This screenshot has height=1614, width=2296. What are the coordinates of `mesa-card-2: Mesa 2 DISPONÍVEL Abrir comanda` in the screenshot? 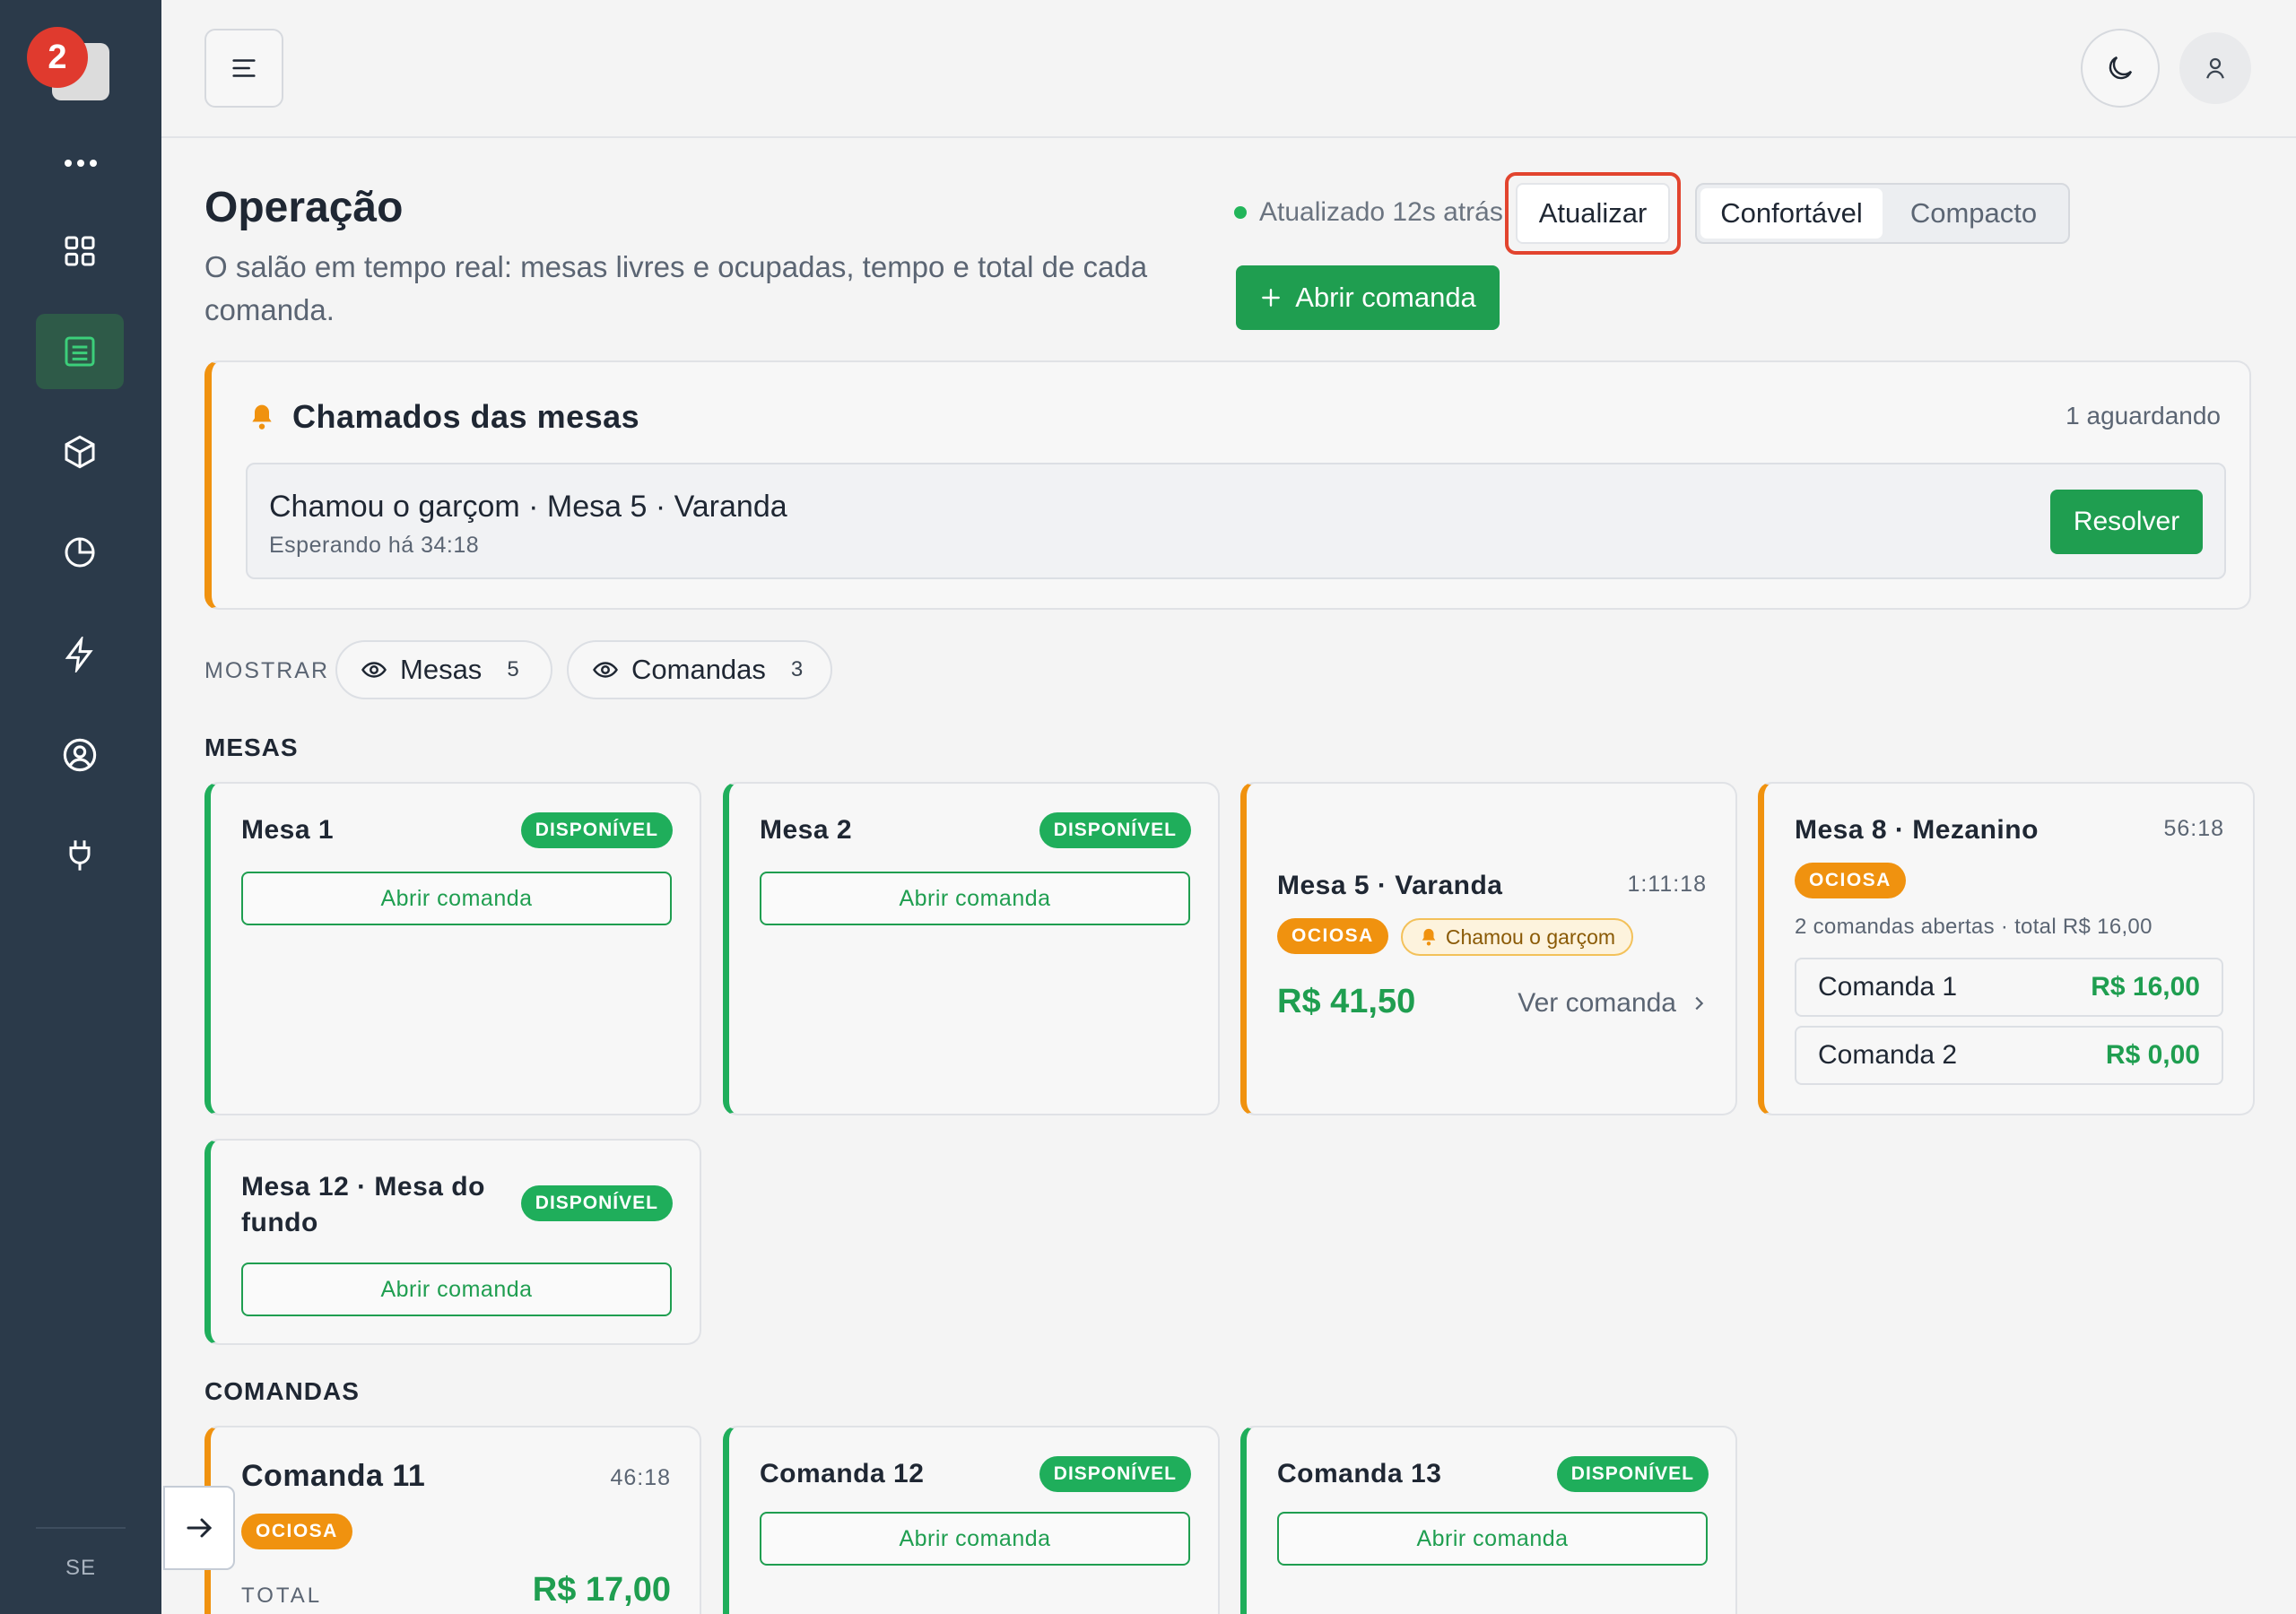 It's located at (971, 948).